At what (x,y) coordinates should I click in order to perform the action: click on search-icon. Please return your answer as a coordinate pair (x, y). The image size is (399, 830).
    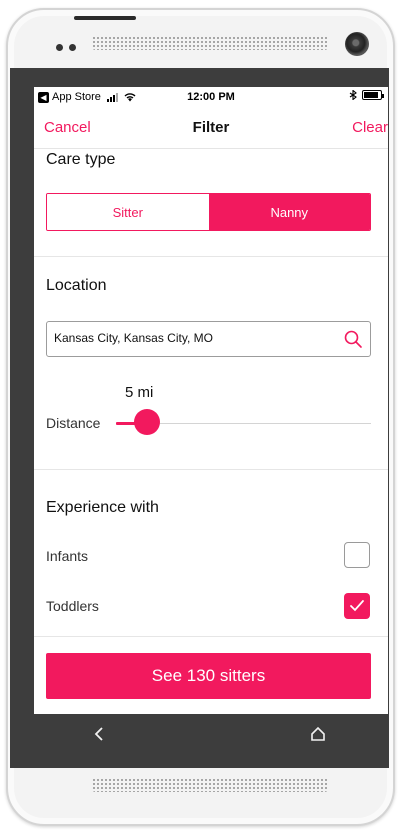
    Looking at the image, I should click on (353, 339).